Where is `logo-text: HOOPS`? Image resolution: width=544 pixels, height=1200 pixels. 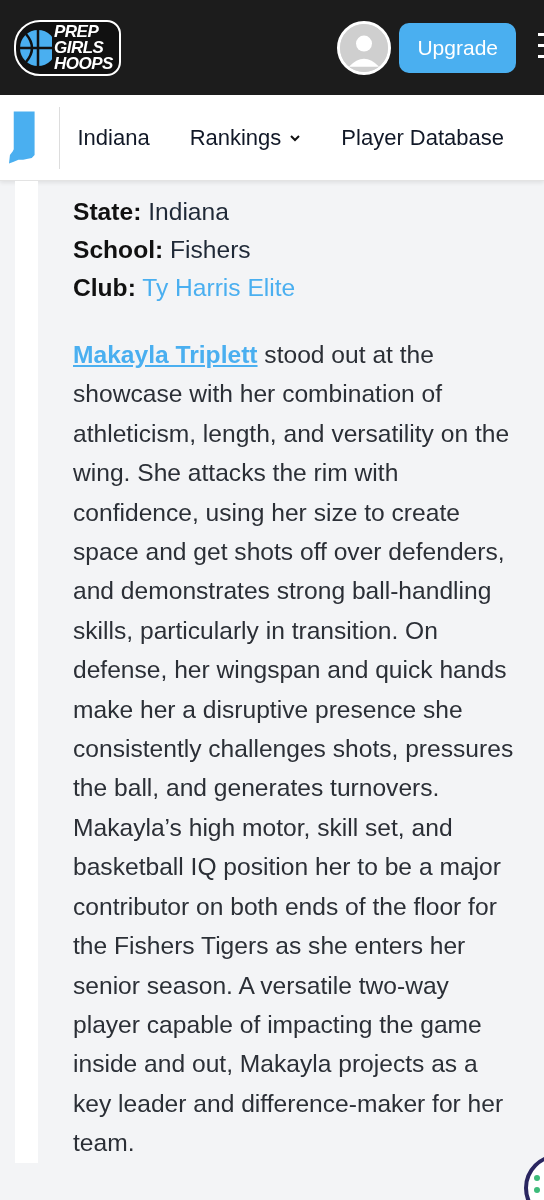 logo-text: HOOPS is located at coordinates (83, 63).